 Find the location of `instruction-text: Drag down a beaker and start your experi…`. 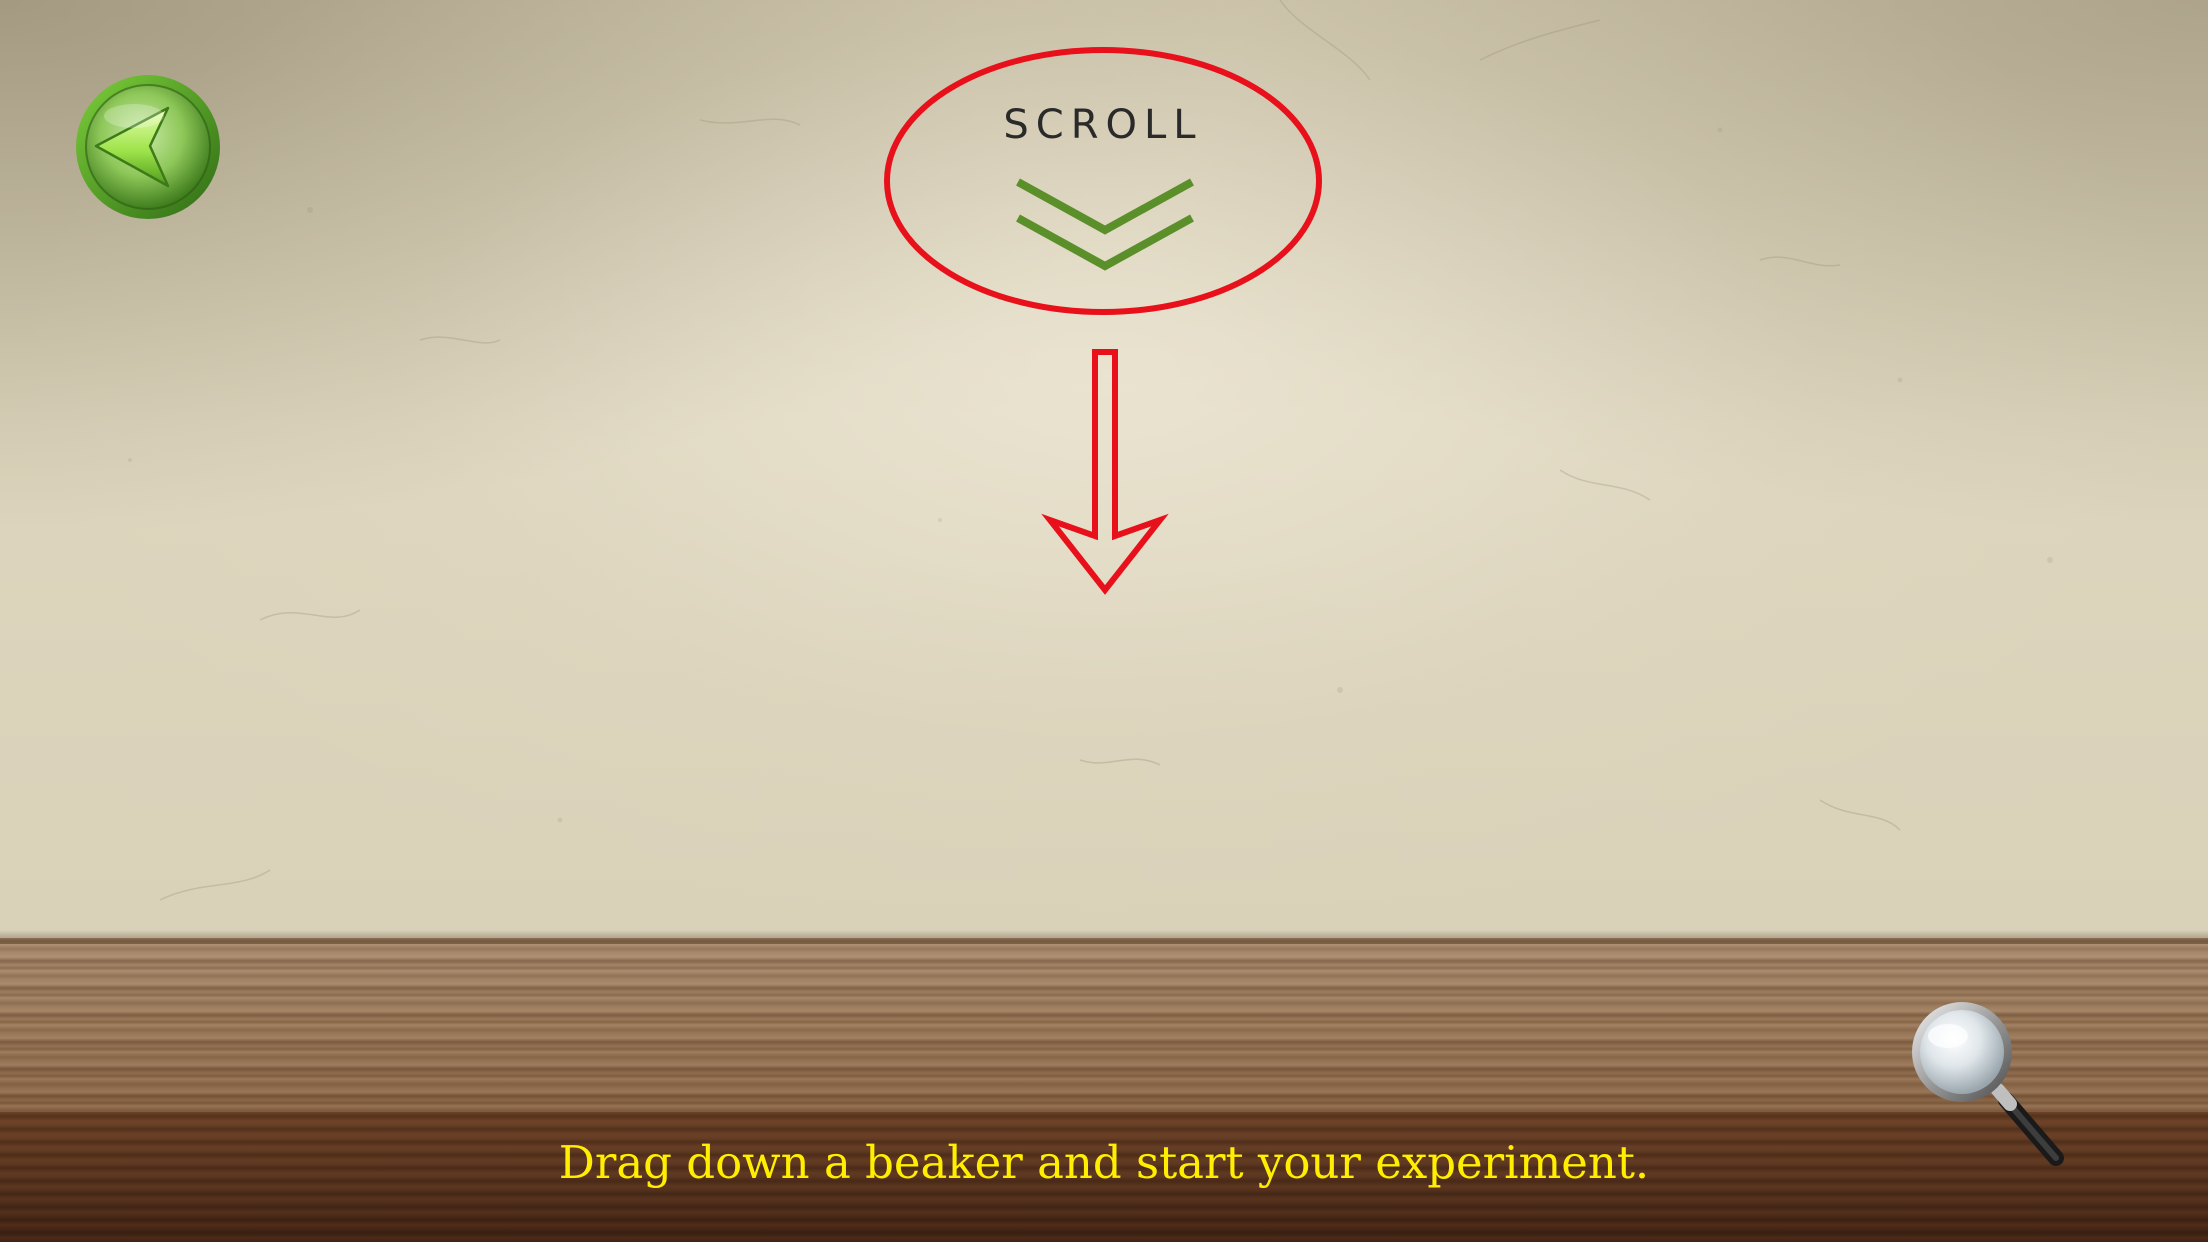

instruction-text: Drag down a beaker and start your experi… is located at coordinates (1104, 1162).